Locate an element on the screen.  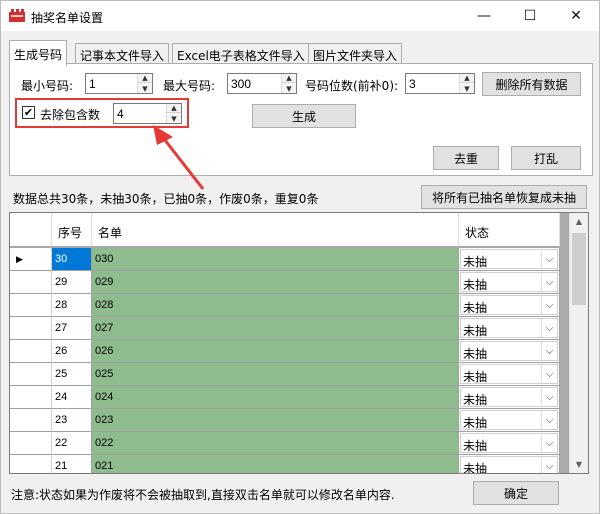
table-row: 27 027 未抽 ⌵ is located at coordinates (285, 328).